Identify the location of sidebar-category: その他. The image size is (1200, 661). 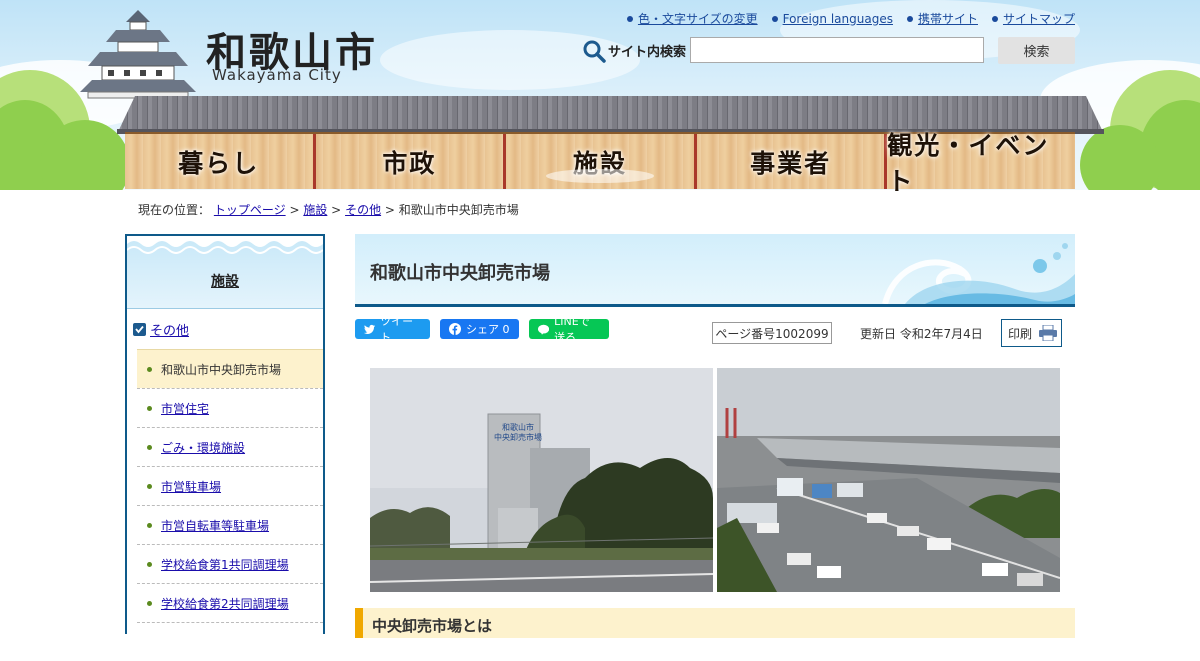
(225, 329).